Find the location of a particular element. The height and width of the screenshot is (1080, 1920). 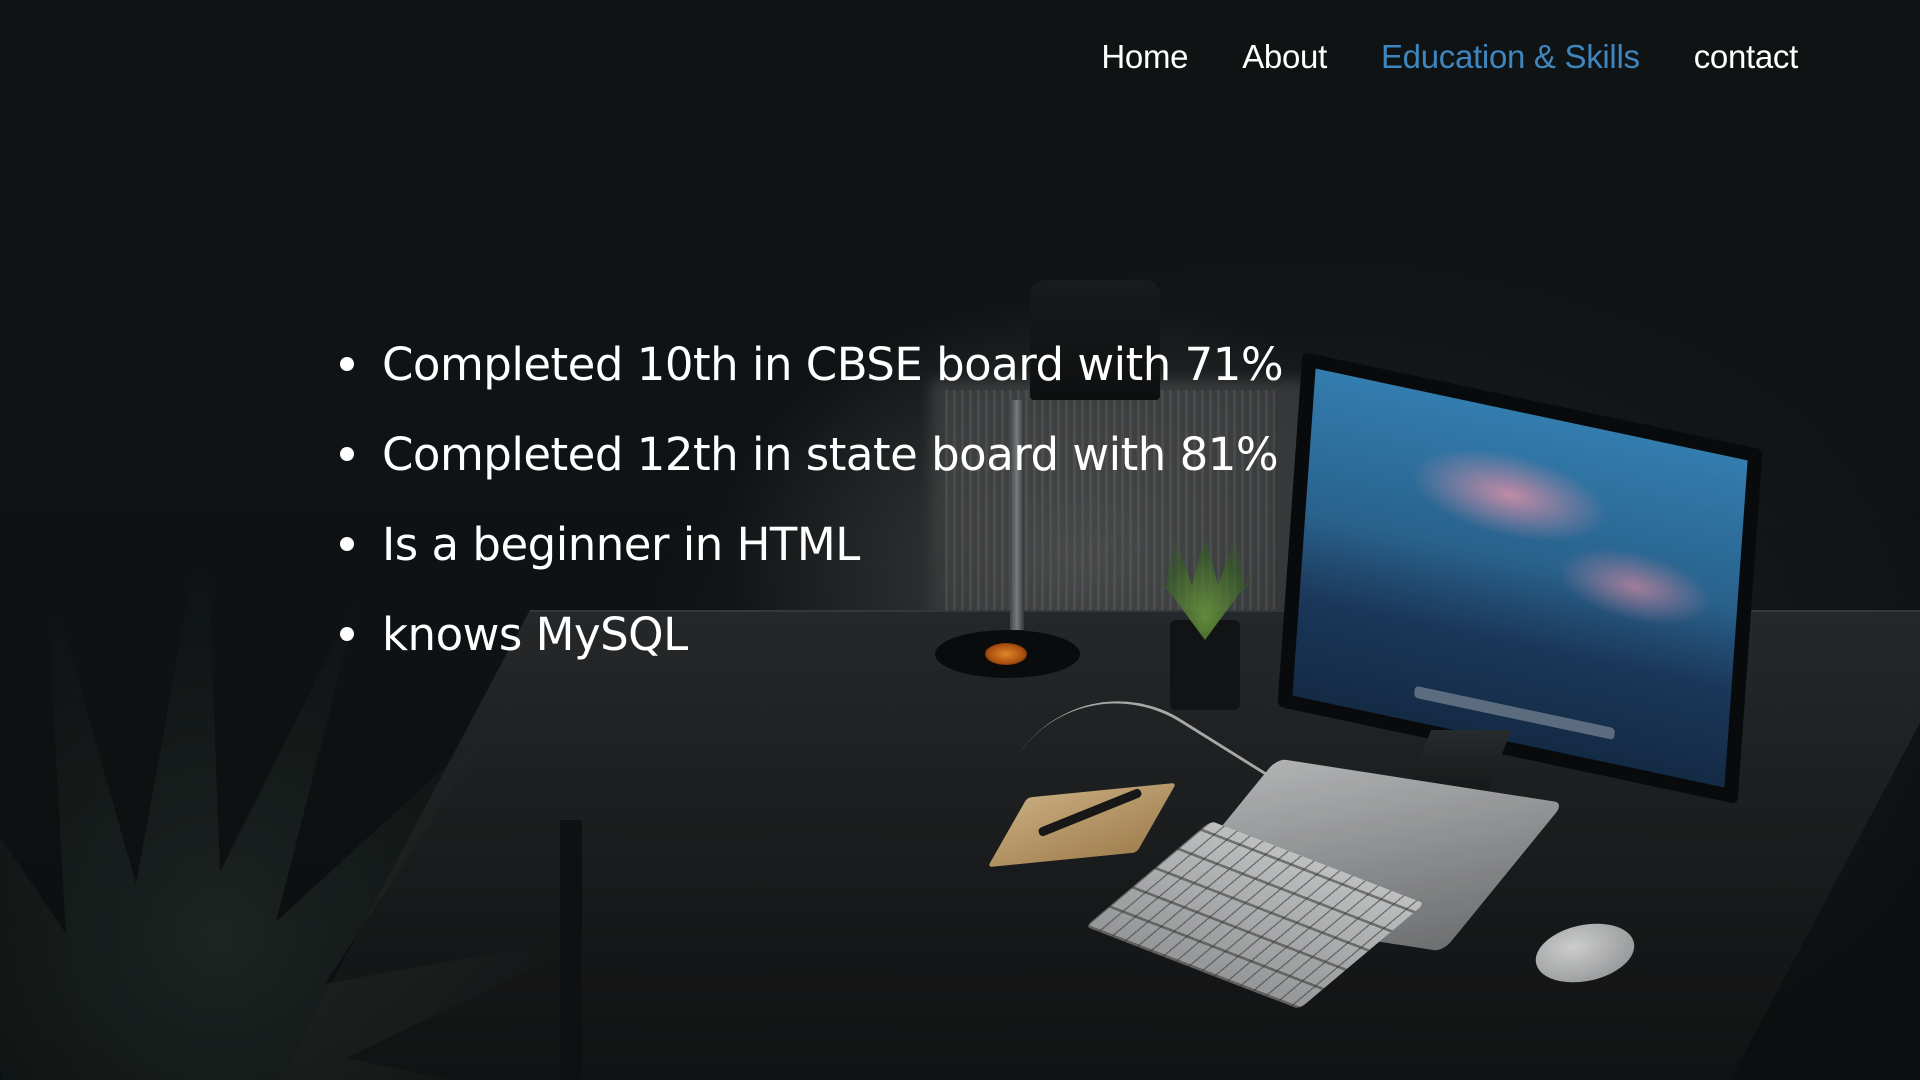

top-nav: Home About Education & Skills contact is located at coordinates (1449, 57).